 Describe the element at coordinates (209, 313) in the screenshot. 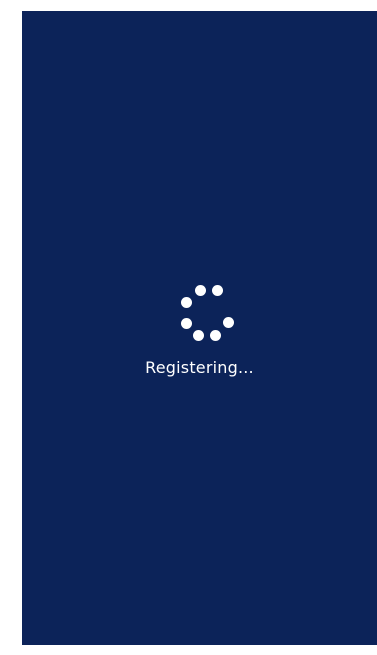

I see `loading-spinner-icon` at that location.